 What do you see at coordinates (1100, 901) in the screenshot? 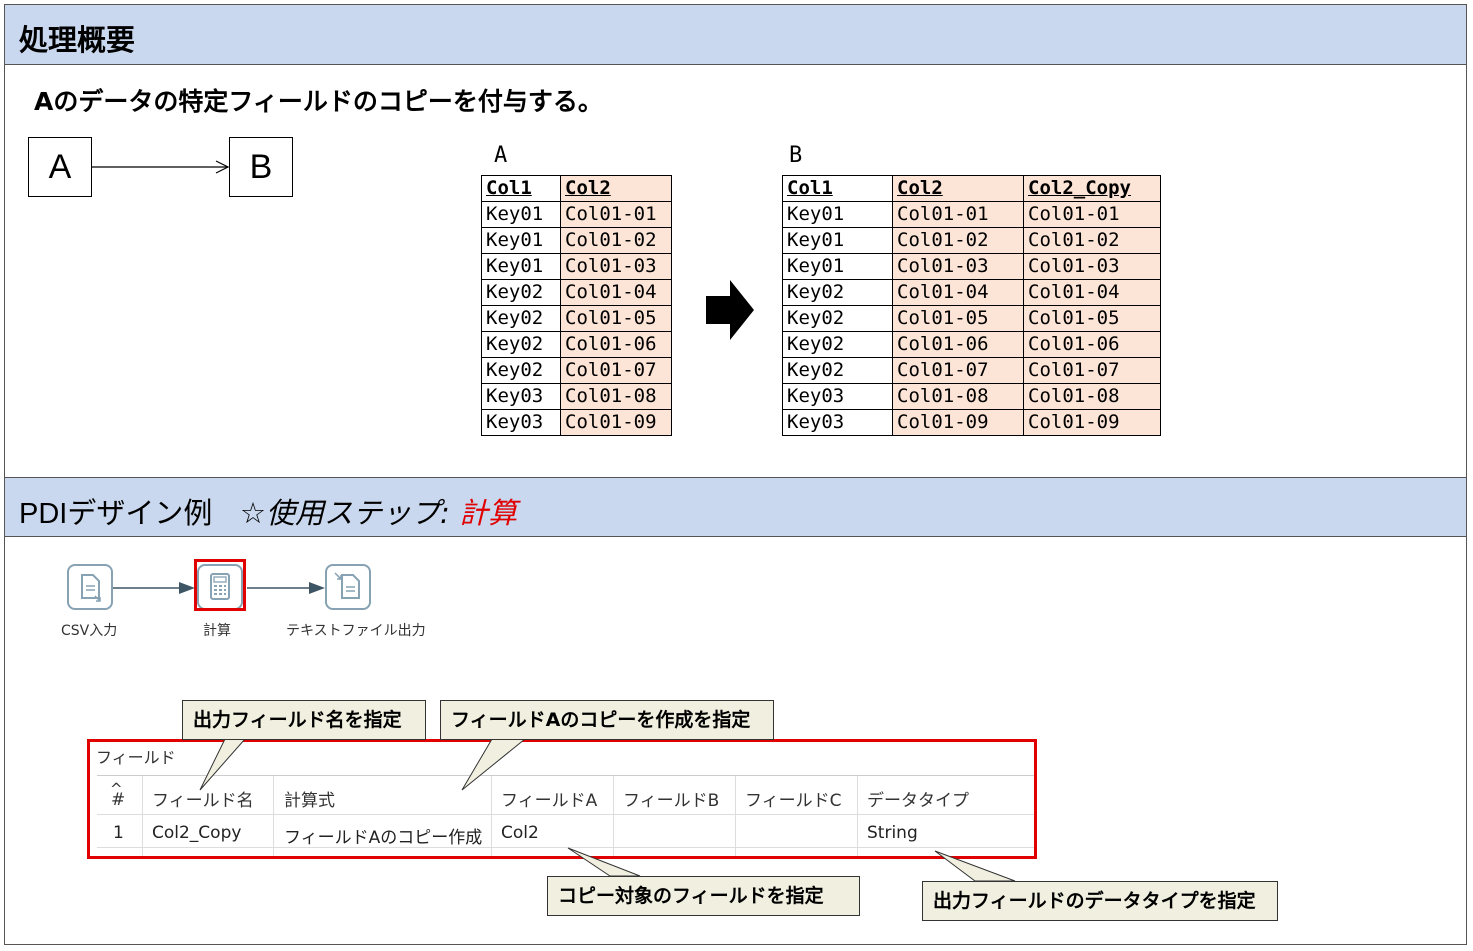
I see `callout-data-type: 出力フィールドのデータタイプを指定` at bounding box center [1100, 901].